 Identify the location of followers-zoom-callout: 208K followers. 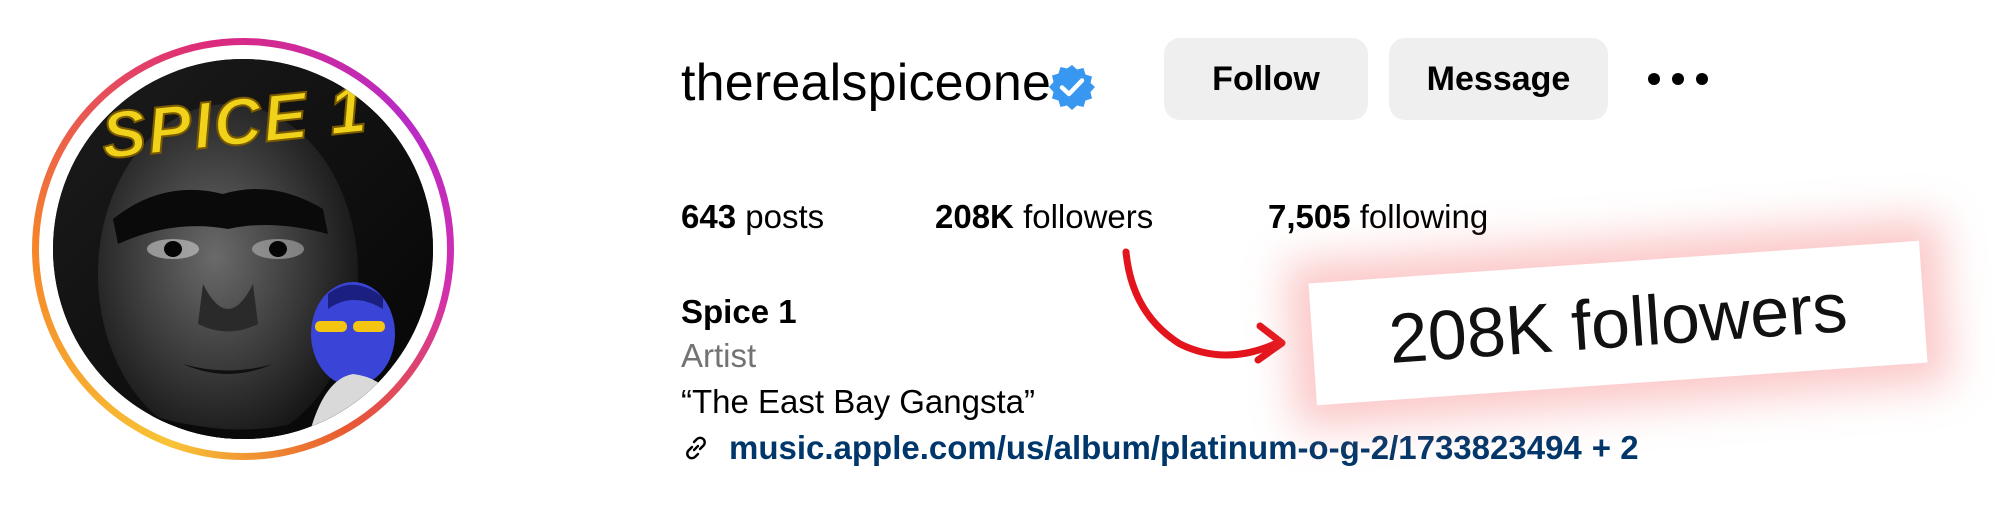
(1618, 323).